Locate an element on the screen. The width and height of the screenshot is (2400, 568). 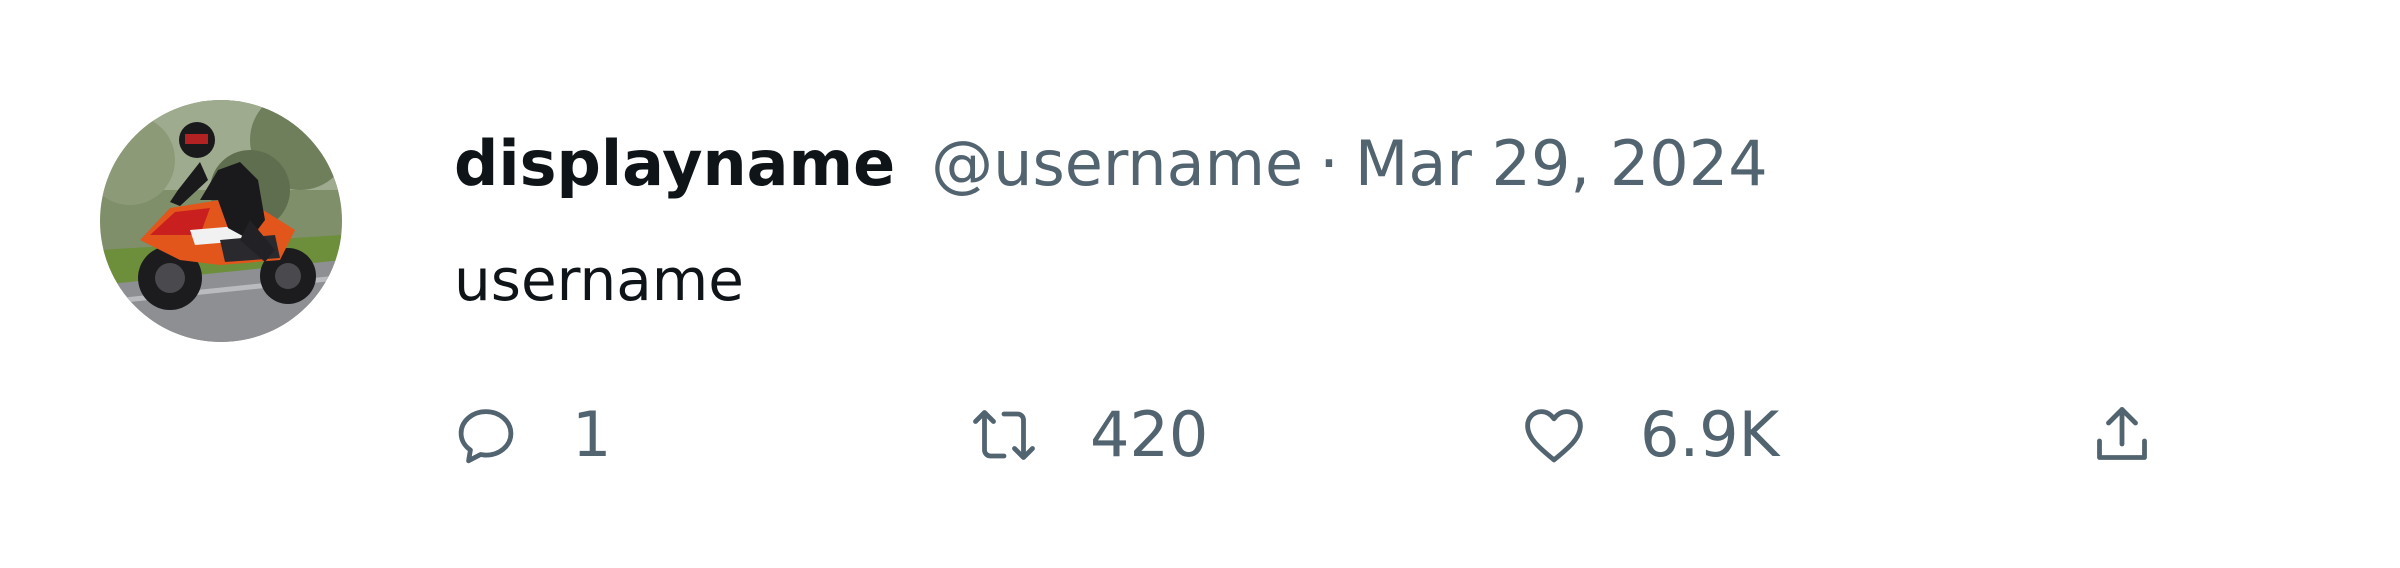
retweet-button: 420 is located at coordinates (1088, 435).